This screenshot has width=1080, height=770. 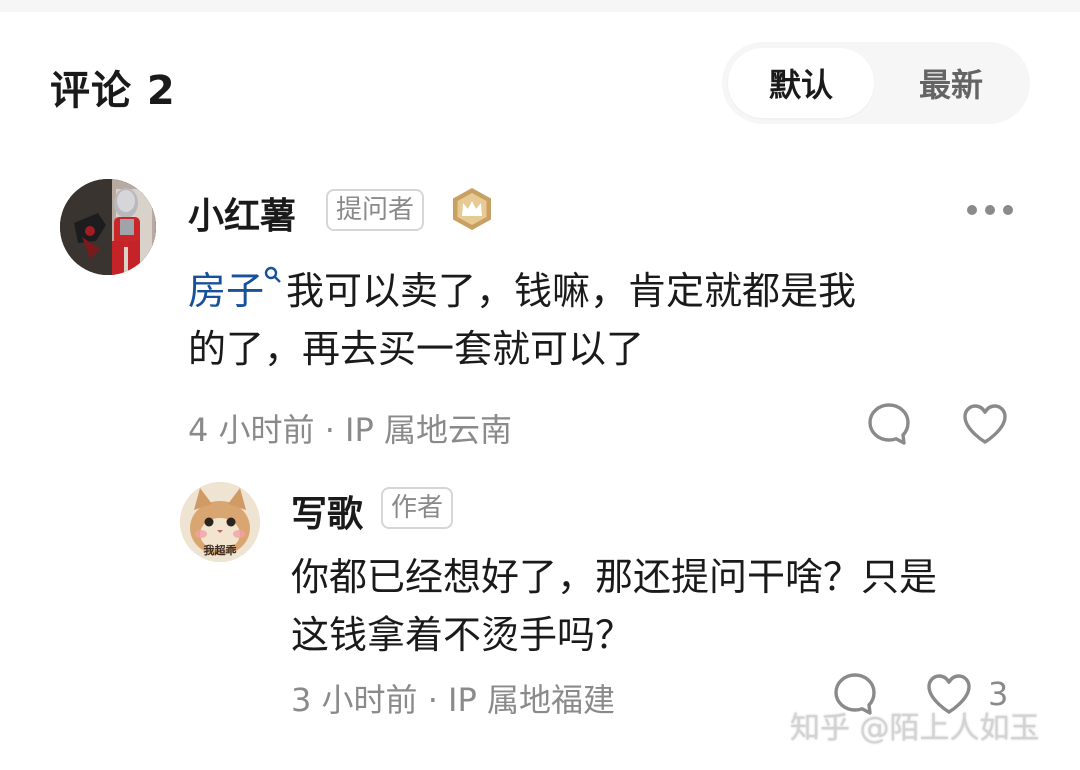 What do you see at coordinates (876, 83) in the screenshot?
I see `sort-toggle: 默认 最新` at bounding box center [876, 83].